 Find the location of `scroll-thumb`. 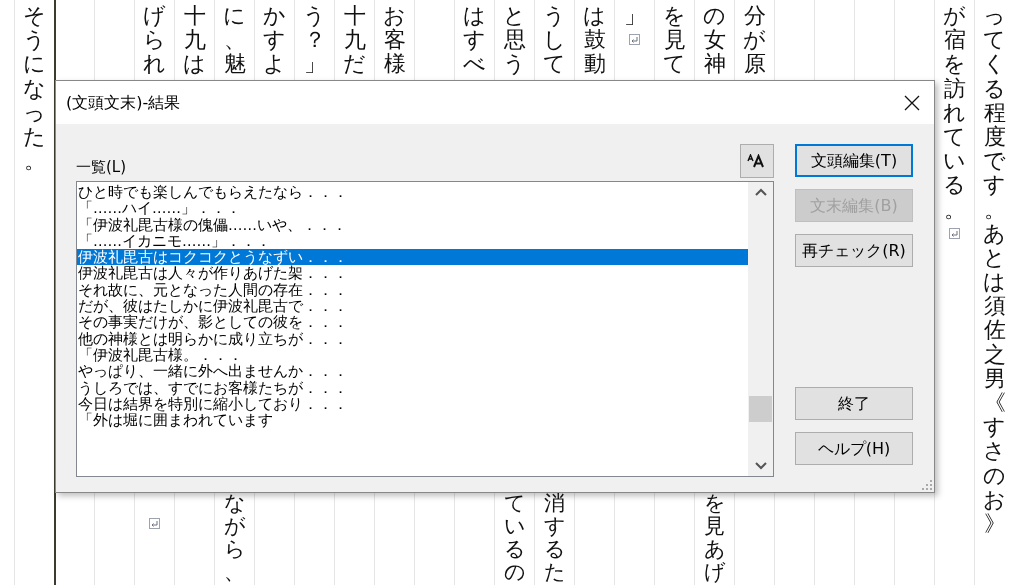

scroll-thumb is located at coordinates (760, 409).